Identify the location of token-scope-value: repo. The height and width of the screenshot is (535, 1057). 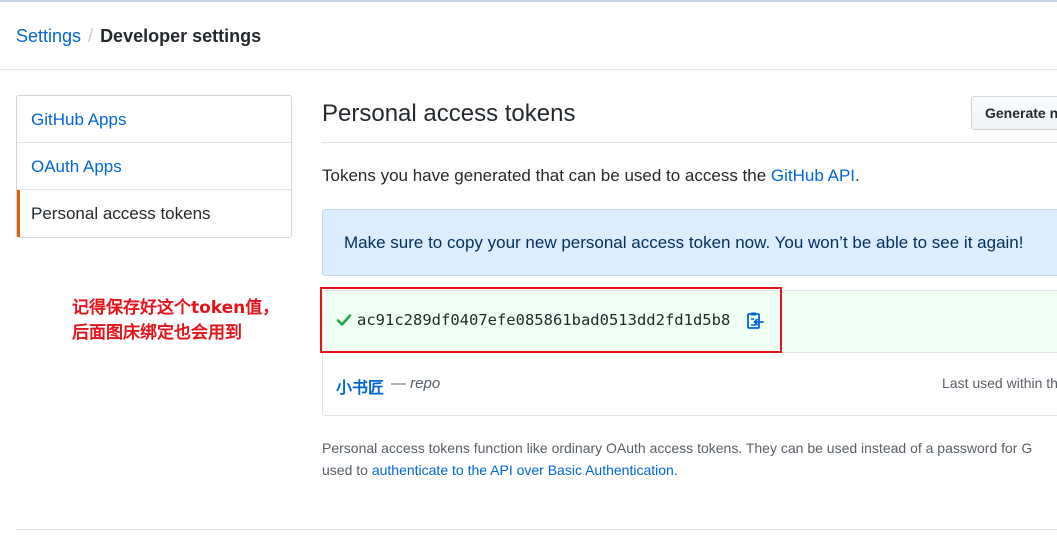
(425, 383).